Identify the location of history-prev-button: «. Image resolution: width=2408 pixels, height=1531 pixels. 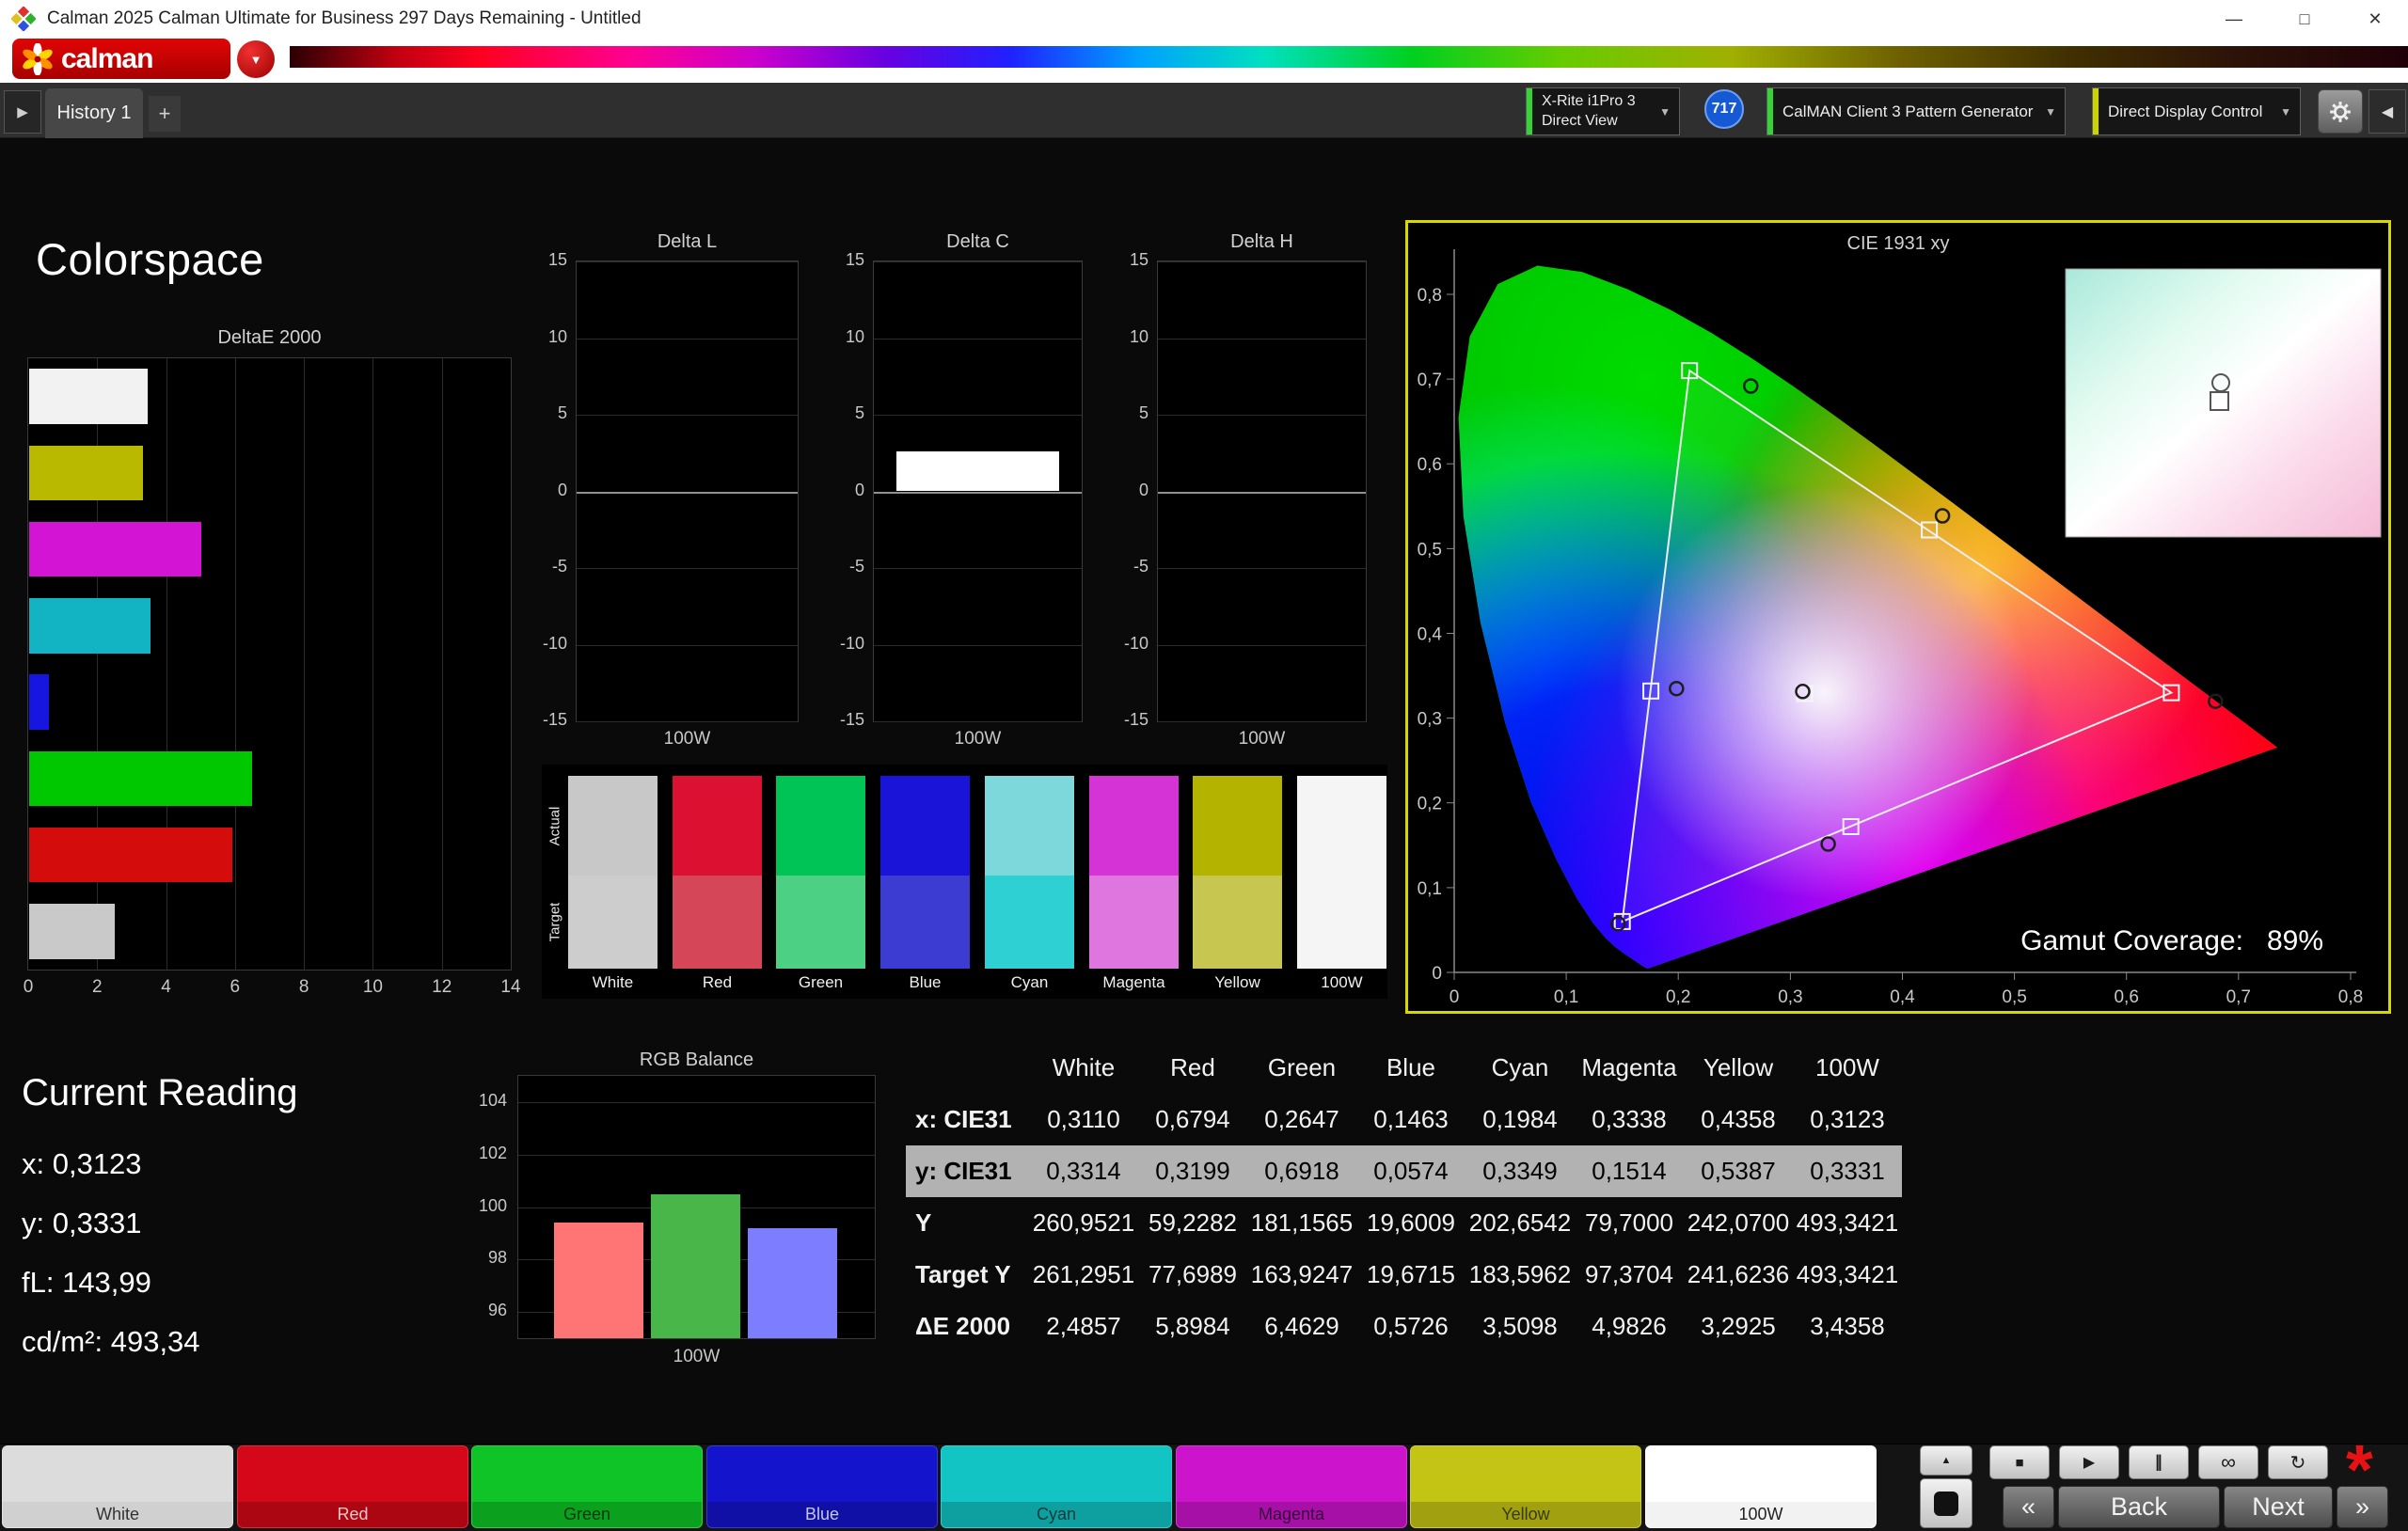
(2029, 1507).